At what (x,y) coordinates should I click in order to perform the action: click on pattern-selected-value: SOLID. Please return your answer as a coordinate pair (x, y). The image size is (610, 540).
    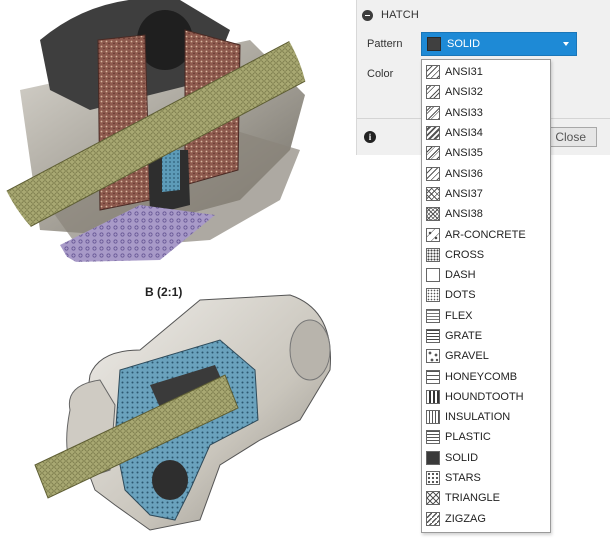
    Looking at the image, I should click on (464, 44).